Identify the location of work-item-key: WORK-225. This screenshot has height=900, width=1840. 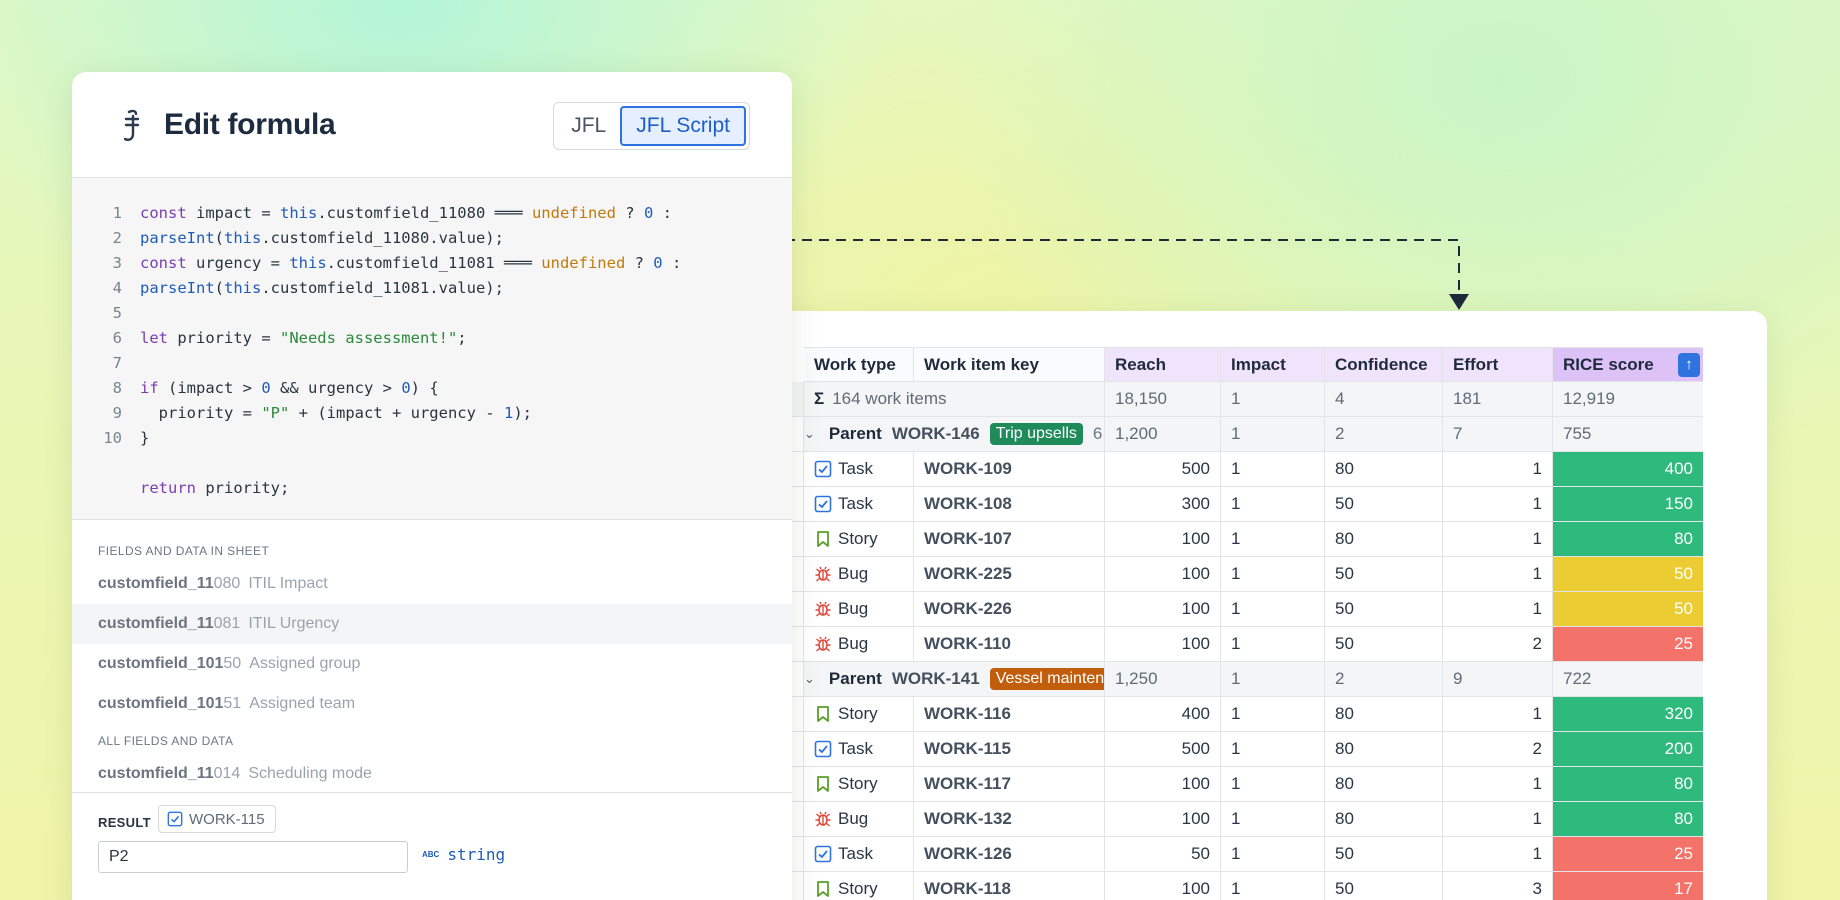
(968, 574).